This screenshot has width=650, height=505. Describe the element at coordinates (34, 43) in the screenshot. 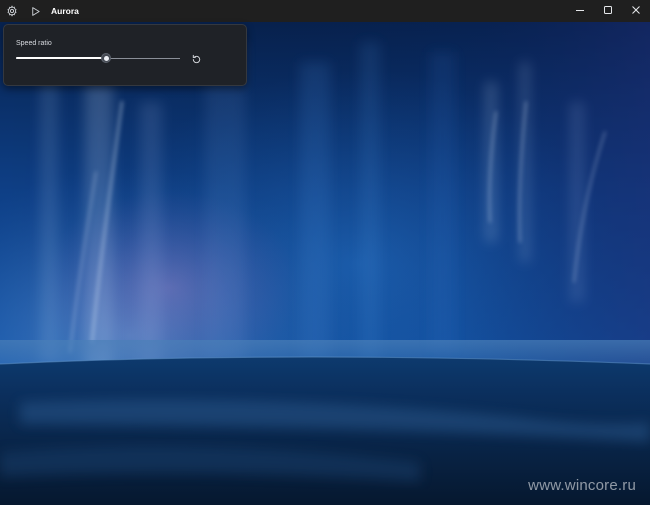

I see `speed-ratio-label: Speed ratio` at that location.